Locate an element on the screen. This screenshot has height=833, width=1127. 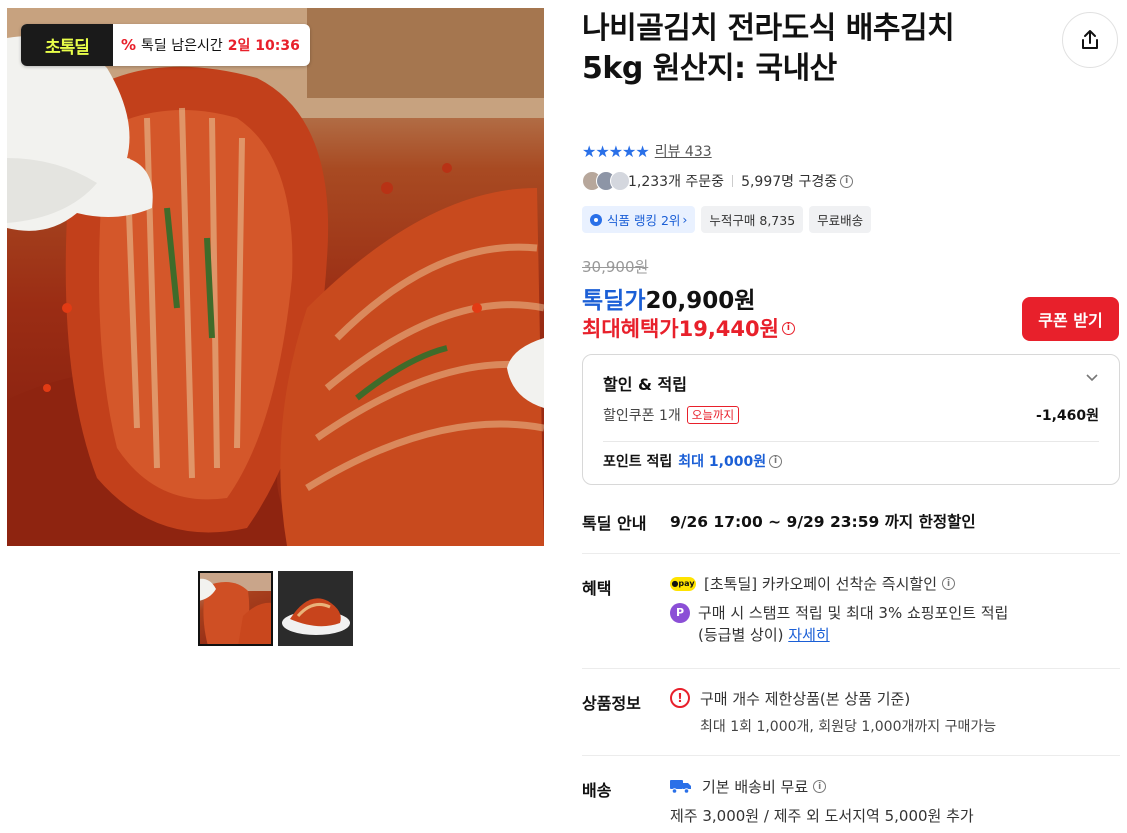
product-info-label: 상품정보 is located at coordinates (611, 703).